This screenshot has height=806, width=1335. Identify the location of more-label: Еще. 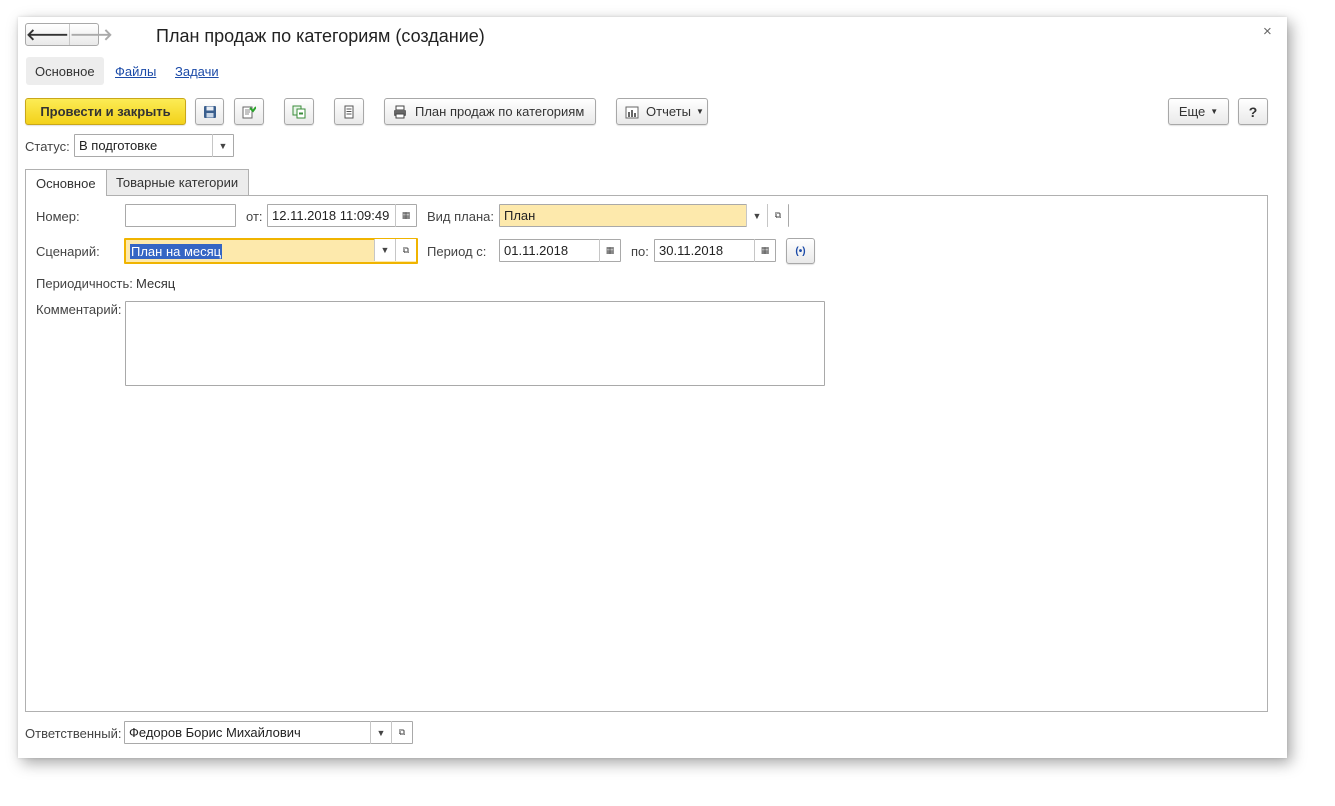
(1192, 111).